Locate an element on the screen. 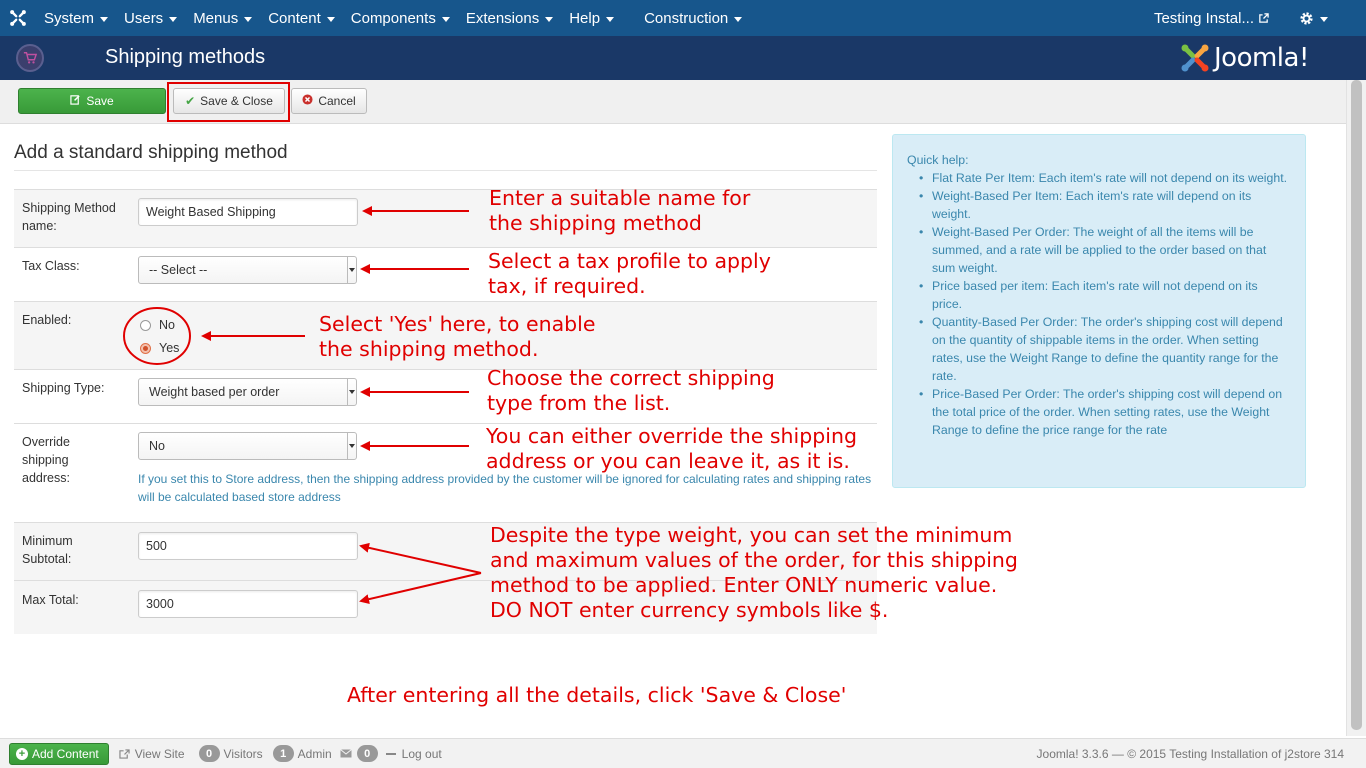  form-heading: Add a standard shipping method is located at coordinates (151, 152).